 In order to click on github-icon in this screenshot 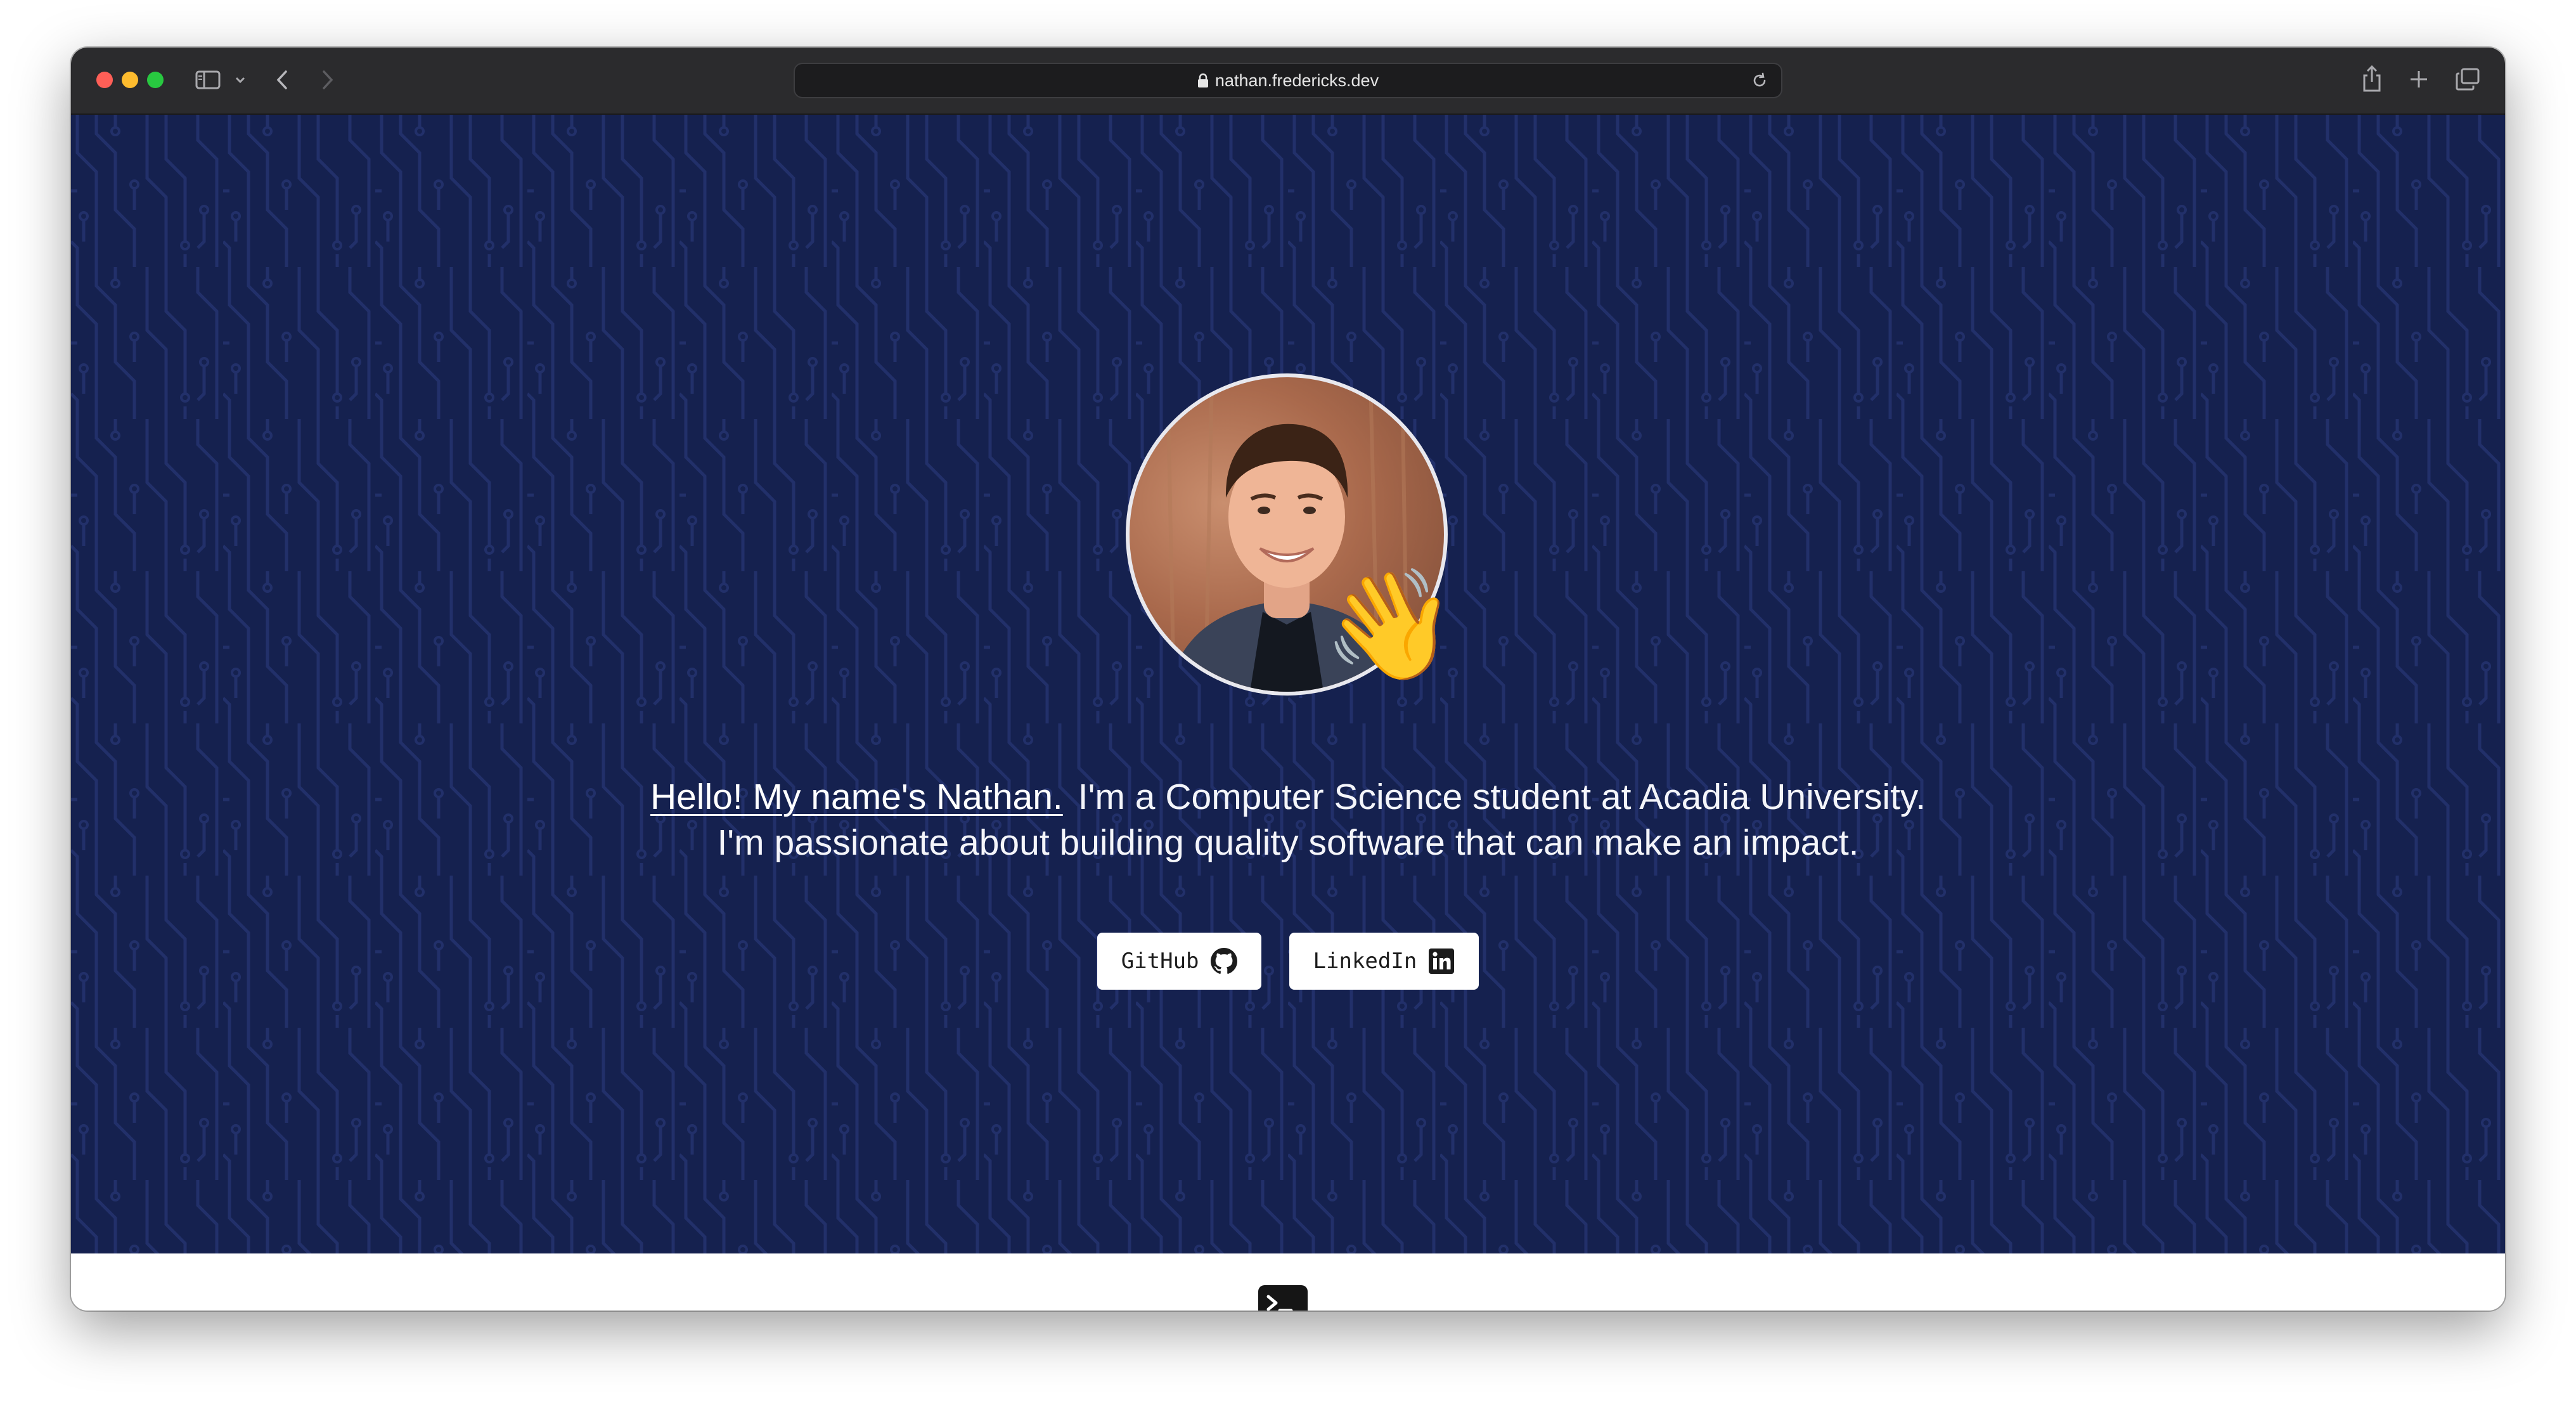, I will do `click(1223, 961)`.